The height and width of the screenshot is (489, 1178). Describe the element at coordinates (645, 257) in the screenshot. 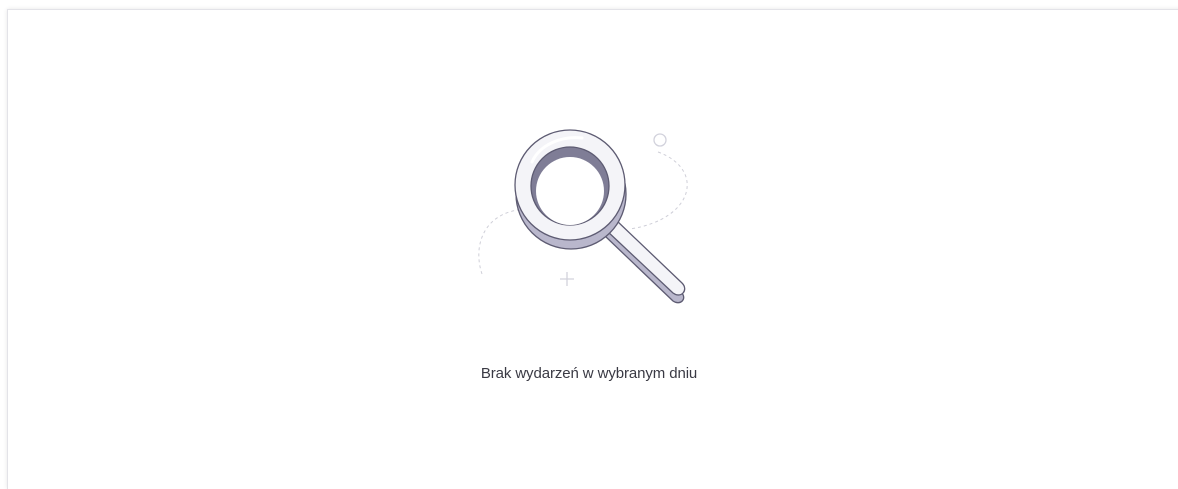

I see `handle` at that location.